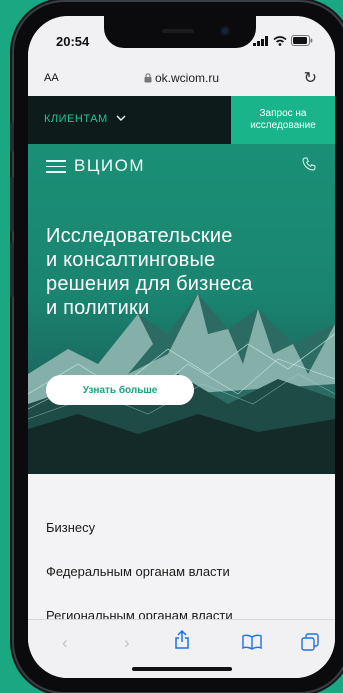 The image size is (343, 693). Describe the element at coordinates (12, 204) in the screenshot. I see `volume-up-button` at that location.